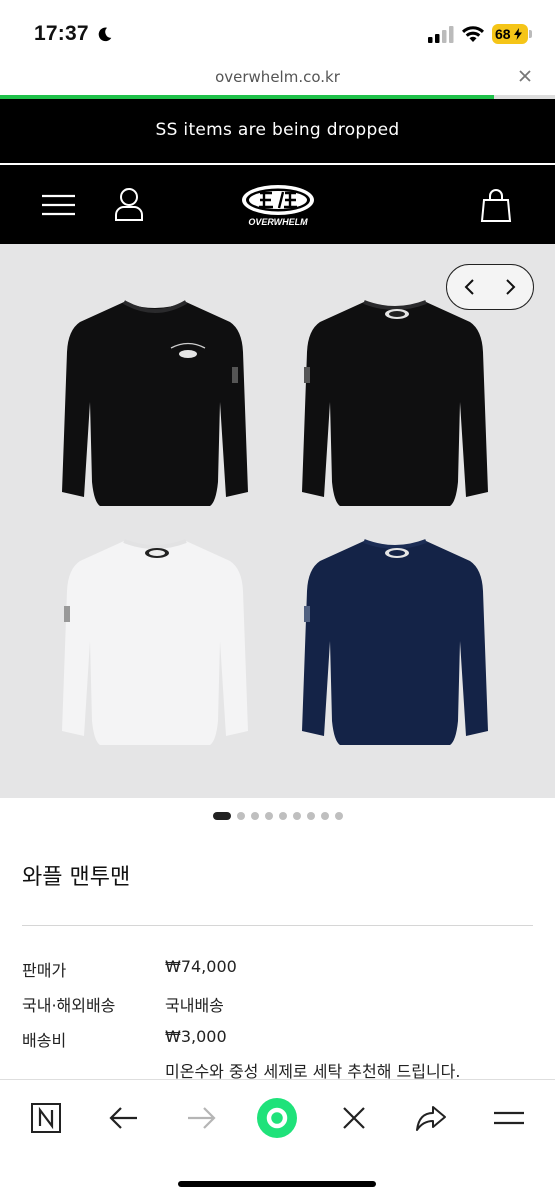 The height and width of the screenshot is (1200, 555). I want to click on gallery-pagination, so click(277, 816).